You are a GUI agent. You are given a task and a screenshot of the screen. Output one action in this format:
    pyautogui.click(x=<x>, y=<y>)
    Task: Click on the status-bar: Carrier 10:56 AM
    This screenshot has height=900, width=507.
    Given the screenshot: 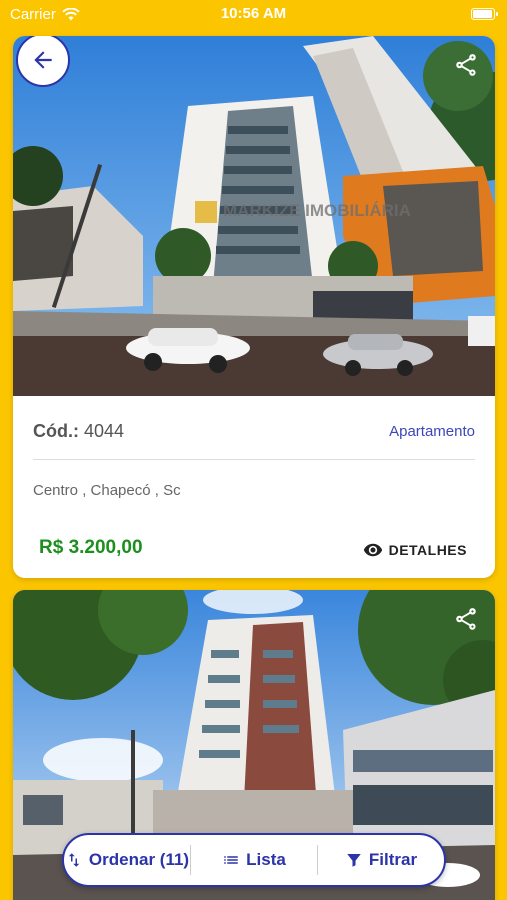 What is the action you would take?
    pyautogui.click(x=253, y=15)
    